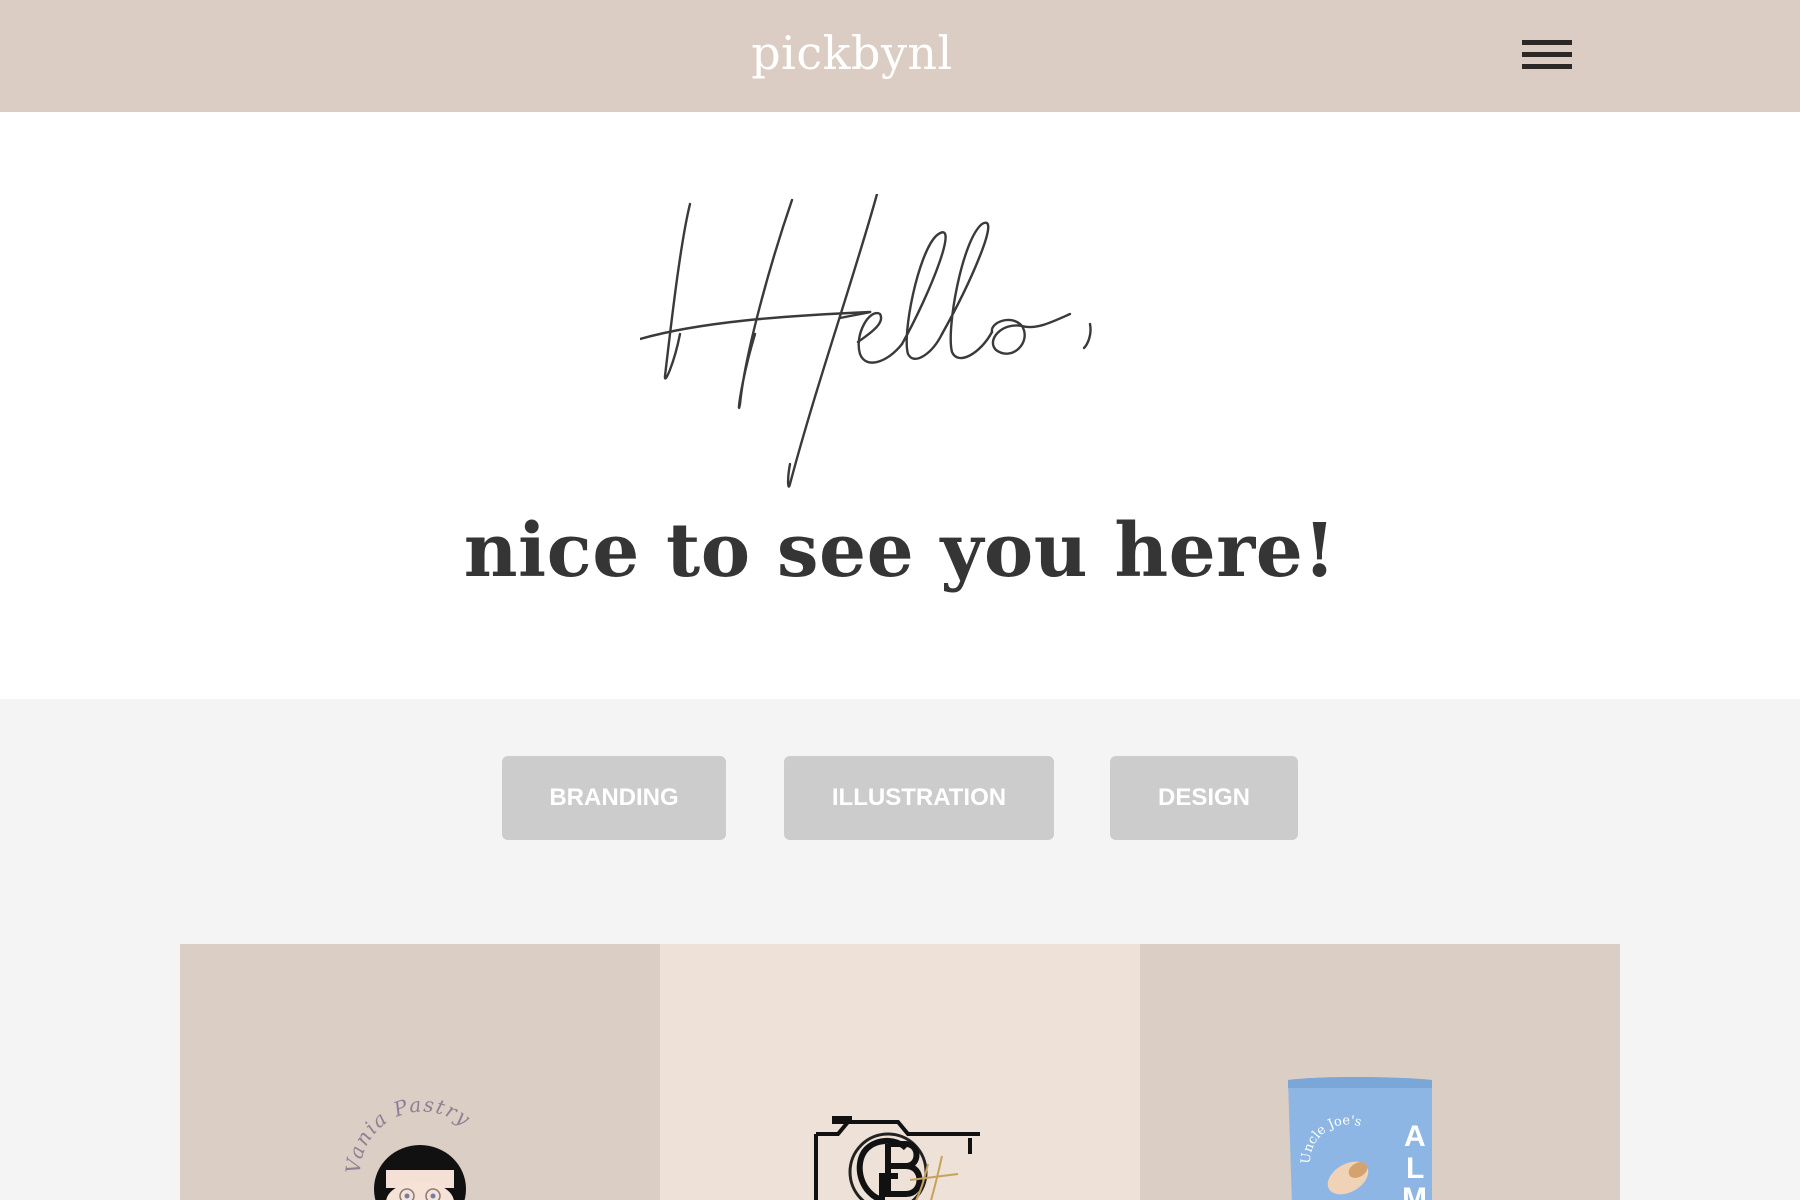 The image size is (1800, 1200). What do you see at coordinates (420, 1072) in the screenshot?
I see `portfolio-tile-vania-pastry: Vania Pastry` at bounding box center [420, 1072].